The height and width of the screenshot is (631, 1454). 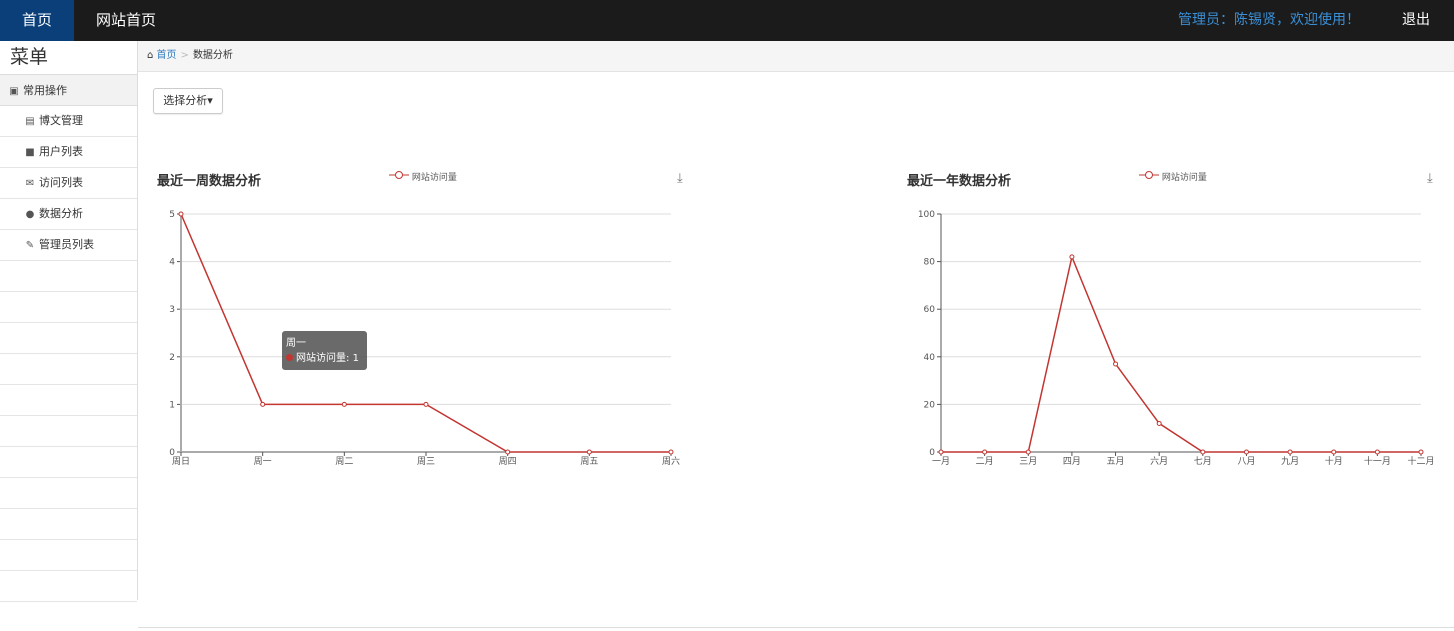 I want to click on x-tick-label: 周日, so click(x=181, y=461).